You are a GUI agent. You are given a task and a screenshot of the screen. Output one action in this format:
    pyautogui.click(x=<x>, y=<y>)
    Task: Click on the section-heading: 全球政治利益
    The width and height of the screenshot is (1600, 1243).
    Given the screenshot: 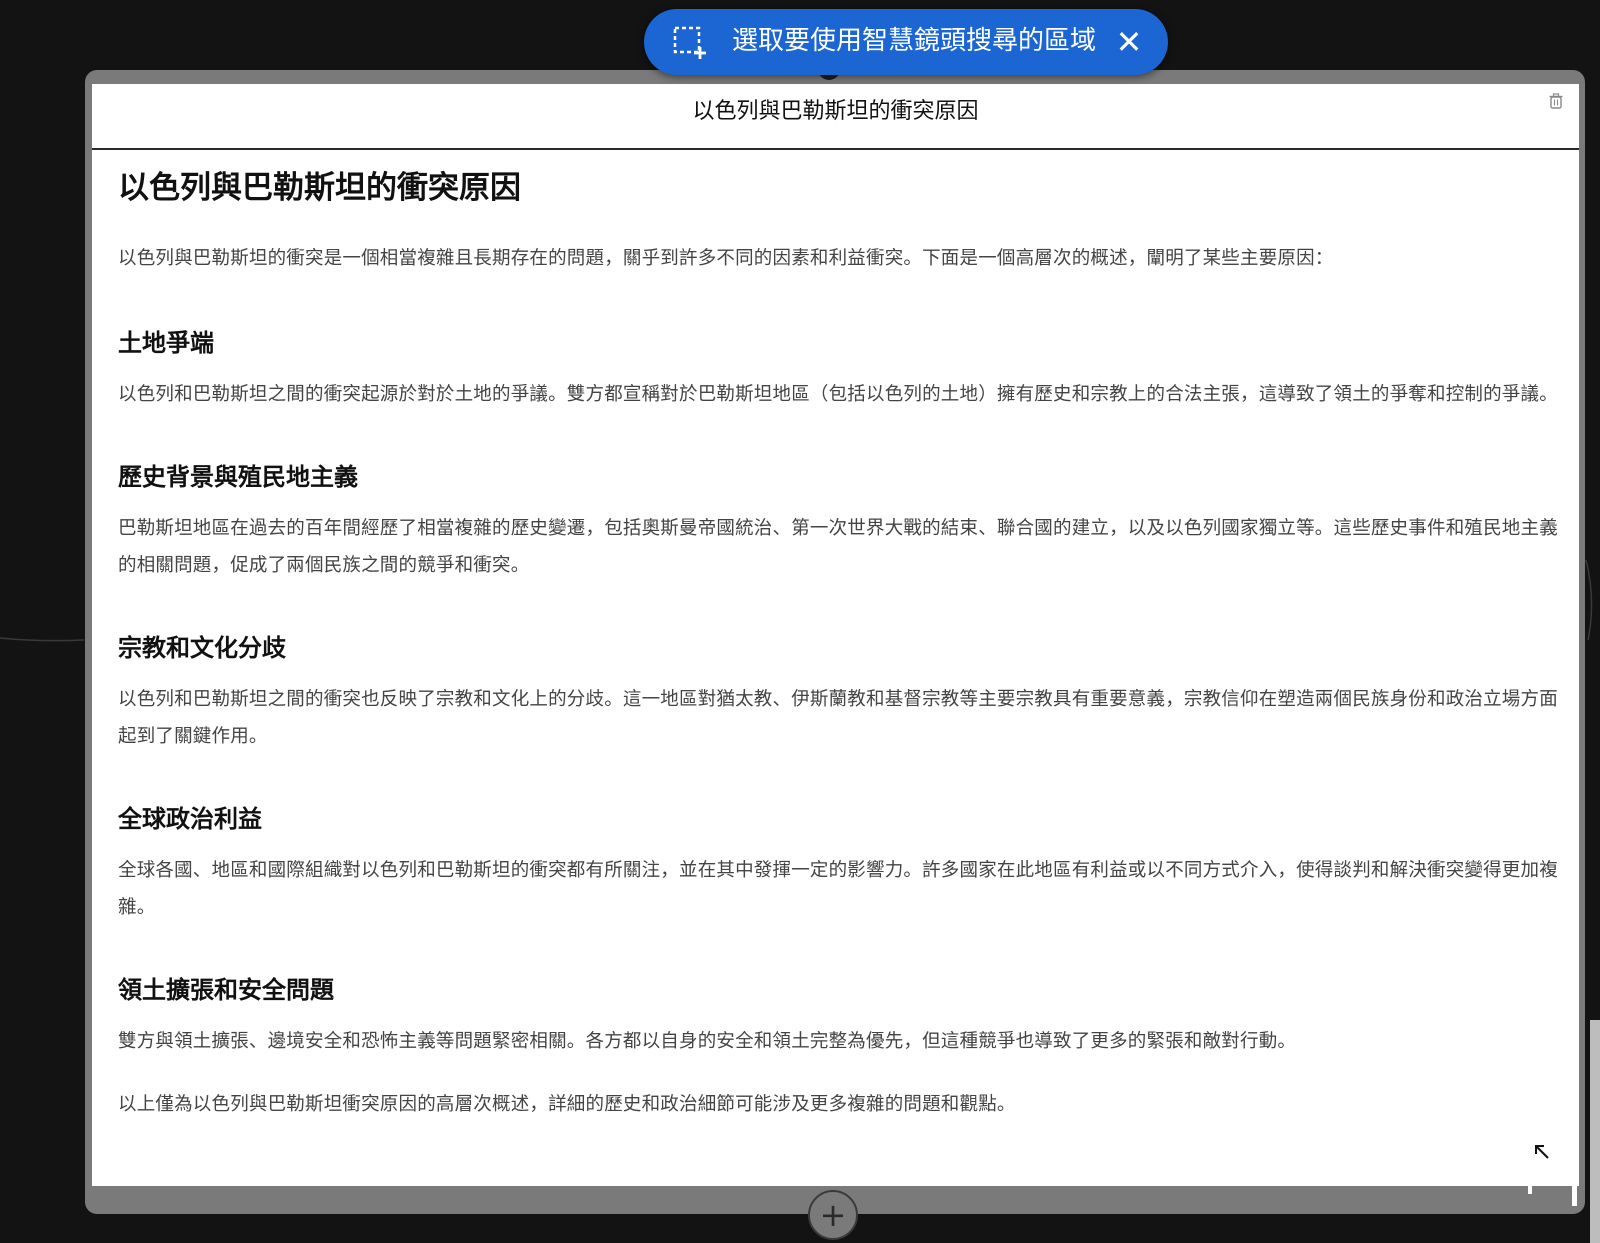 What is the action you would take?
    pyautogui.click(x=190, y=819)
    